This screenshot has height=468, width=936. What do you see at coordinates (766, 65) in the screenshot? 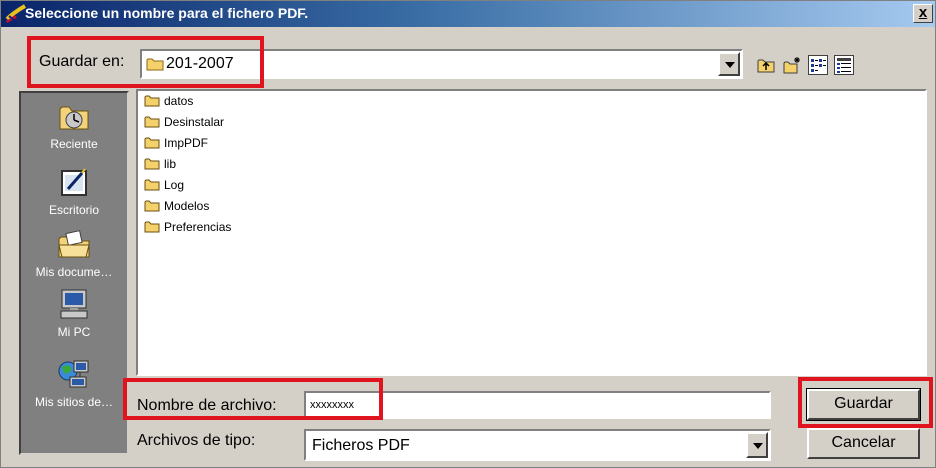
I see `up-folder-icon` at bounding box center [766, 65].